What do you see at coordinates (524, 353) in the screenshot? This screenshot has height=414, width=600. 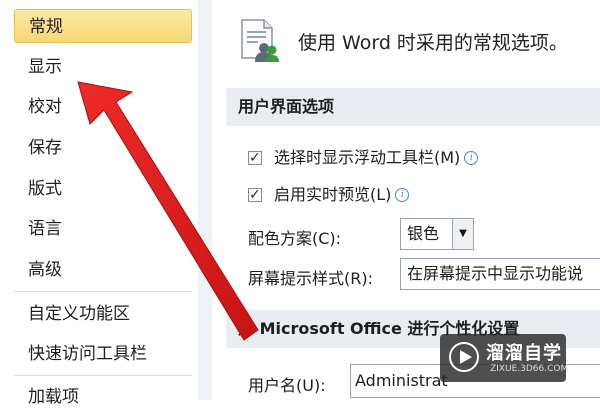 I see `watermark-title: 溜溜自学` at bounding box center [524, 353].